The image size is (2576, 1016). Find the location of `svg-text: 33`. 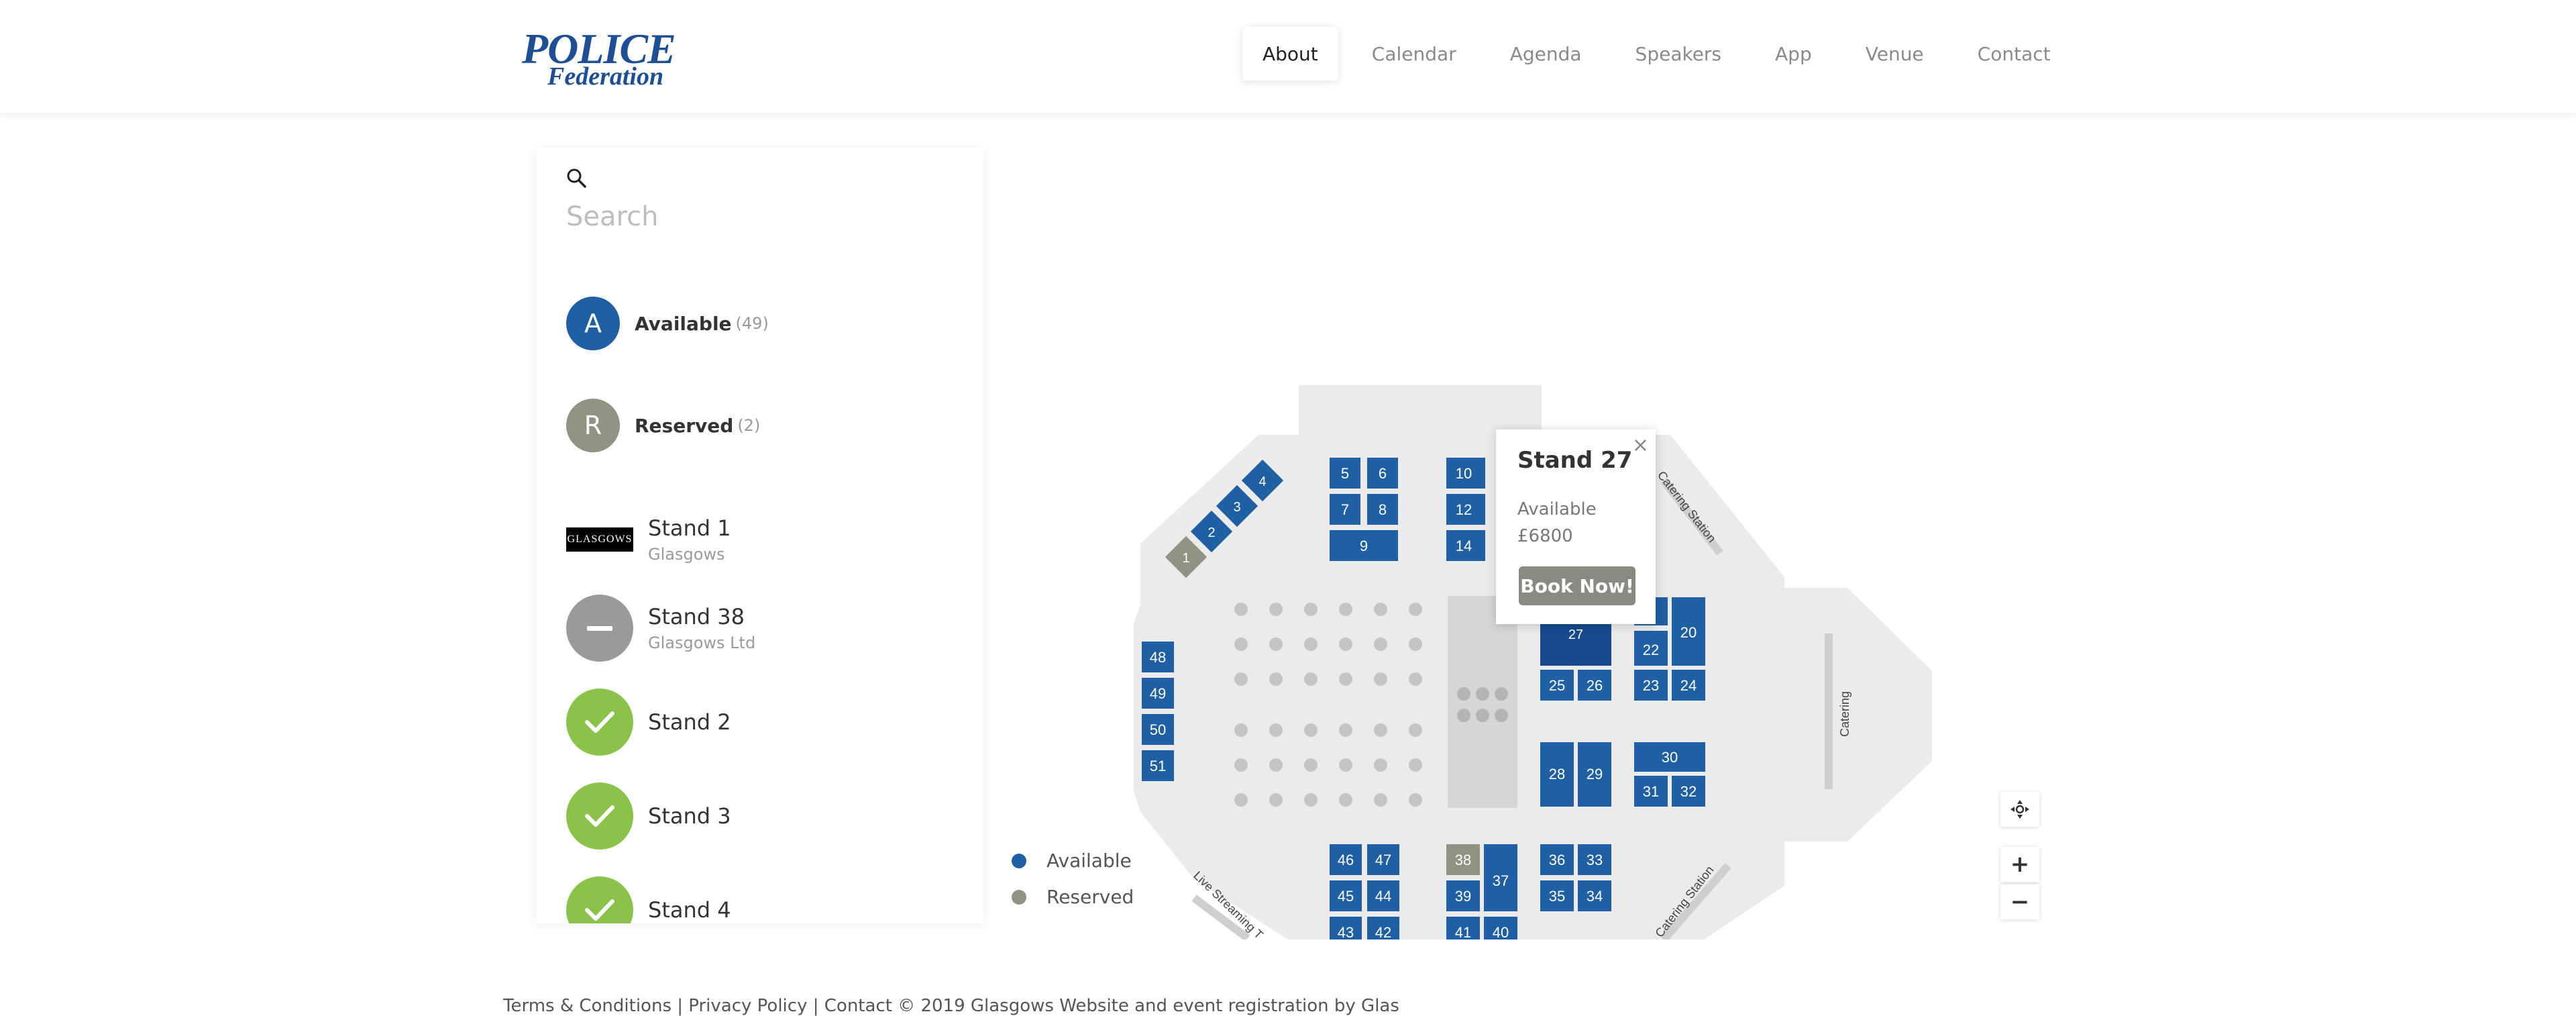

svg-text: 33 is located at coordinates (1595, 860).